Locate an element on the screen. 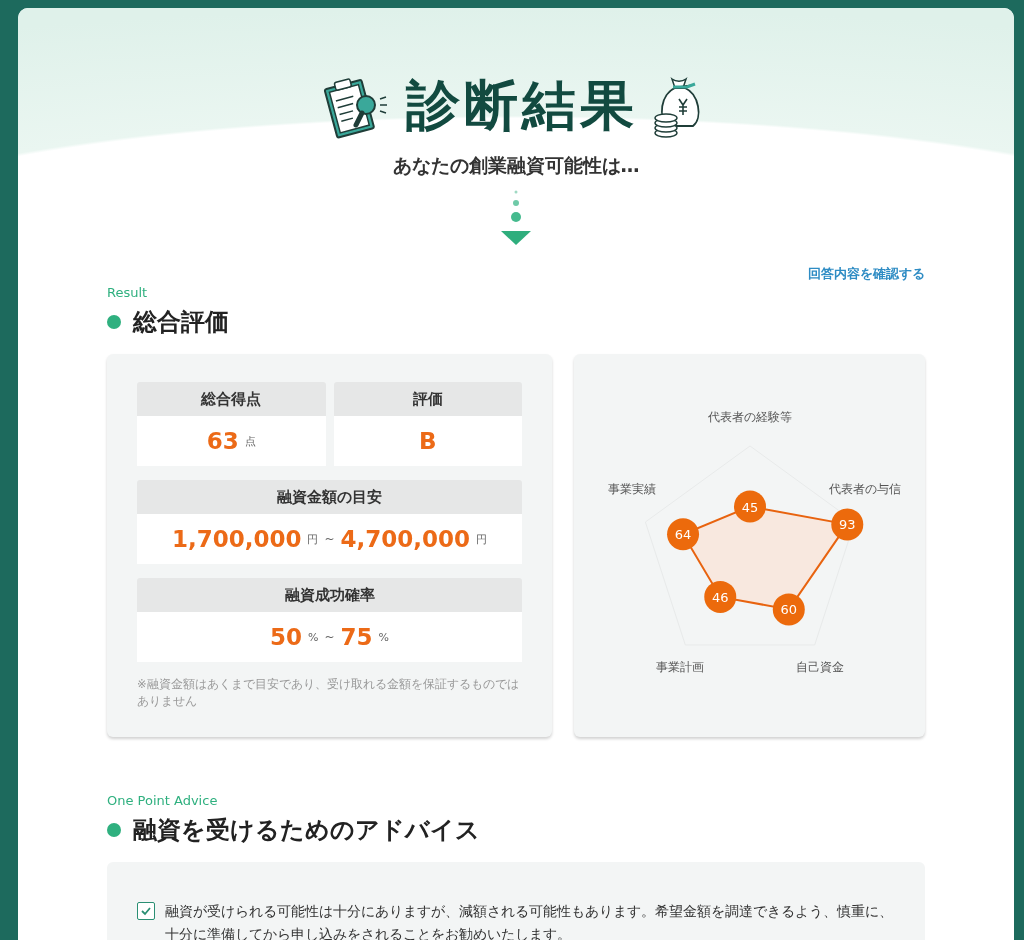 Image resolution: width=1024 pixels, height=940 pixels. section-heading: 総合評価 is located at coordinates (181, 322).